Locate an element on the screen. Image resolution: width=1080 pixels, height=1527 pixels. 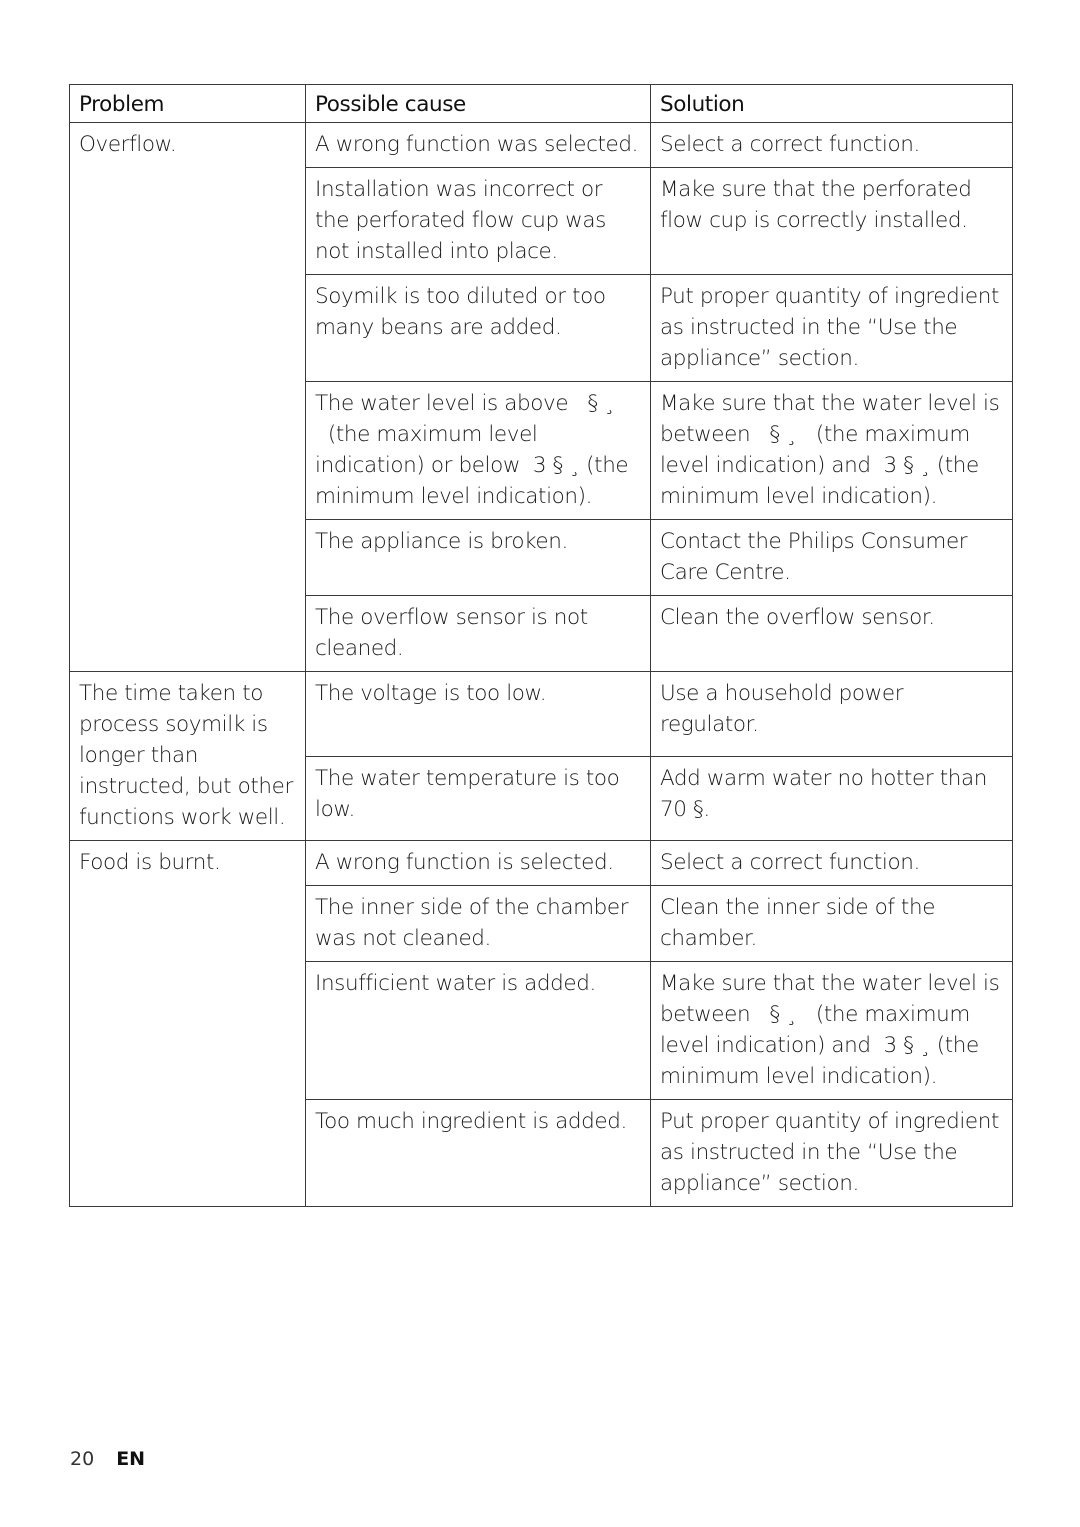
cause-cell: Insufficient water is added. is located at coordinates (478, 1030).